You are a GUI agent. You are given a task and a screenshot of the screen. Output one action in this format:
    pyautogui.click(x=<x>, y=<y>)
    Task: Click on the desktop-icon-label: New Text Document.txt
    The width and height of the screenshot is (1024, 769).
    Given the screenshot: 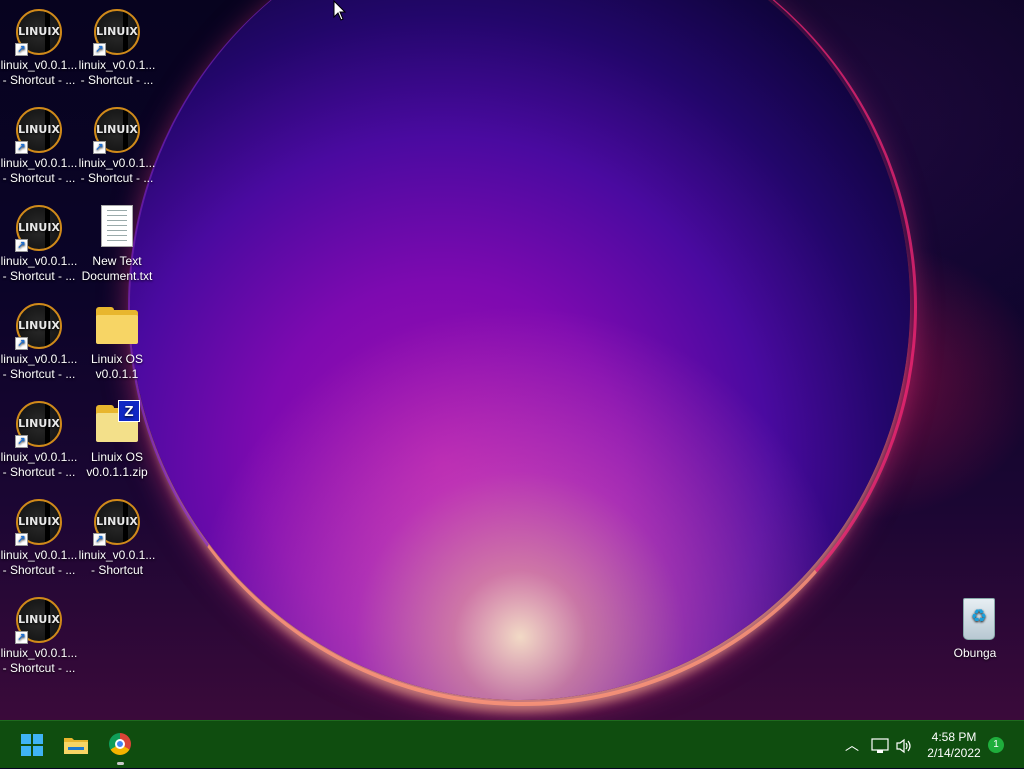 What is the action you would take?
    pyautogui.click(x=117, y=268)
    